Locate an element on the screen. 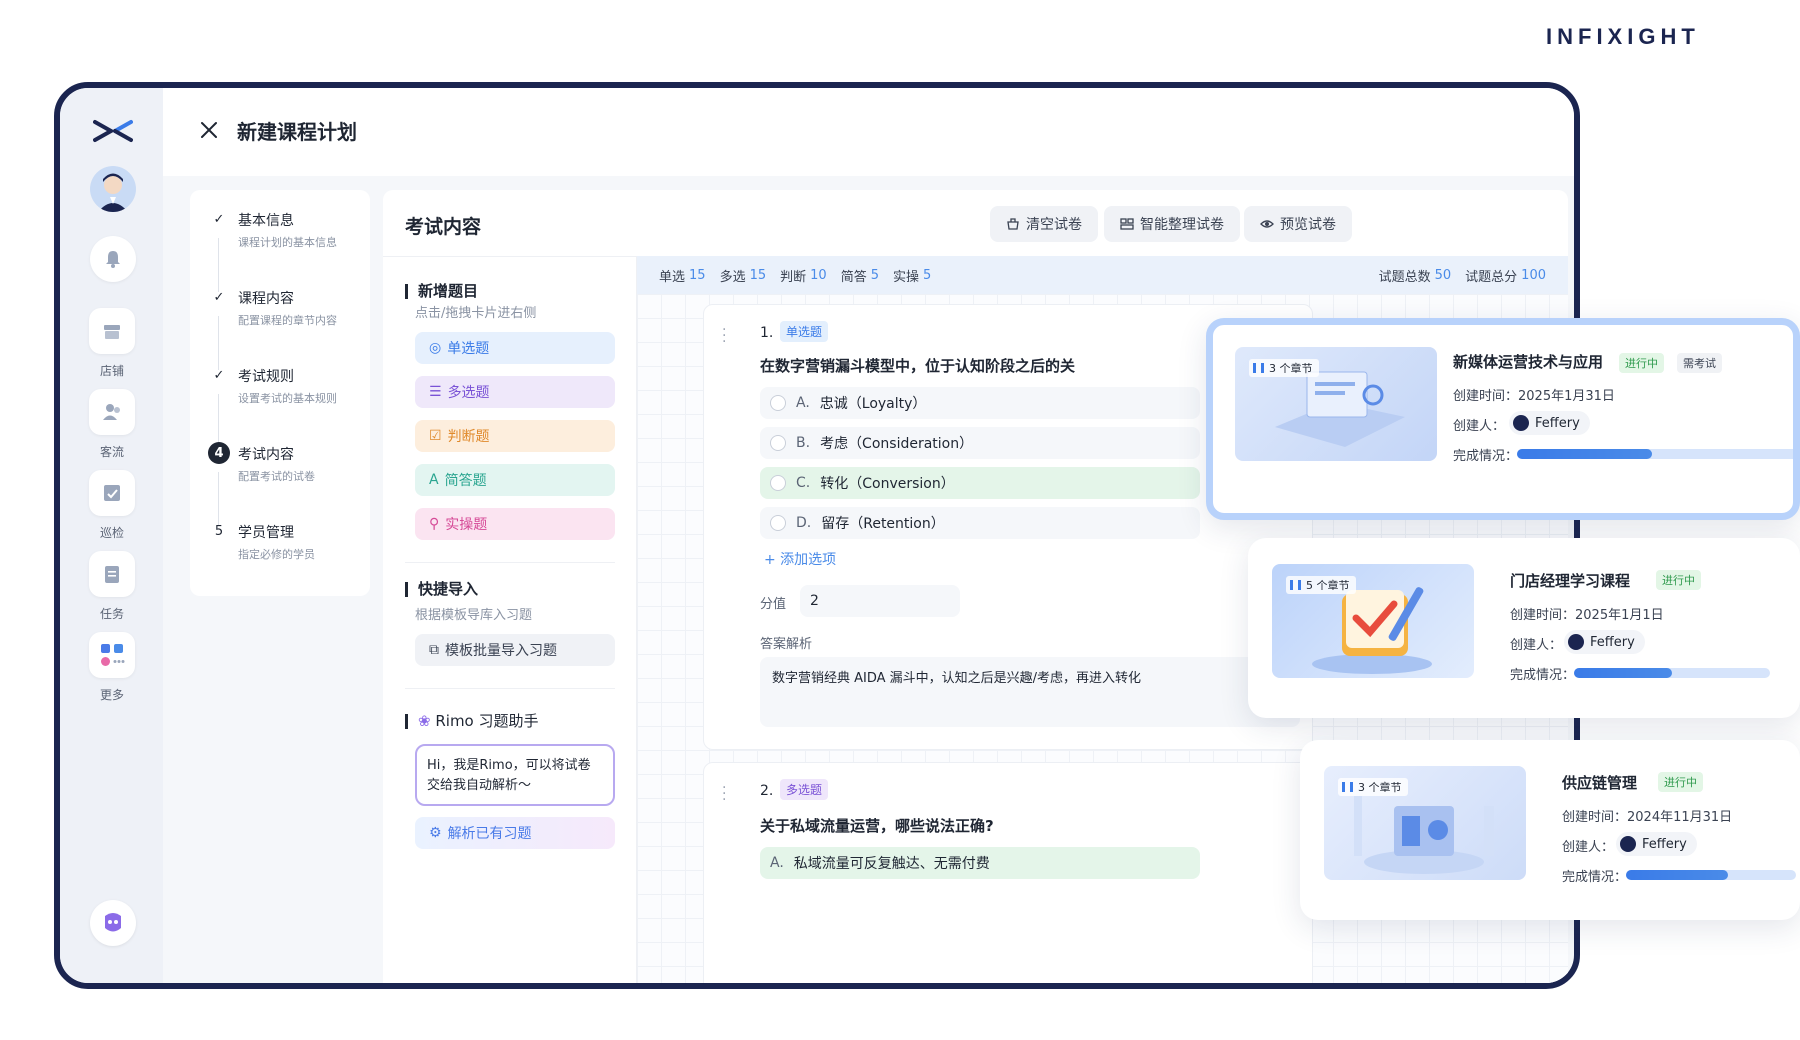 The width and height of the screenshot is (1800, 1040). quick-import-subtitle: 根据模板导库入习题 is located at coordinates (474, 615).